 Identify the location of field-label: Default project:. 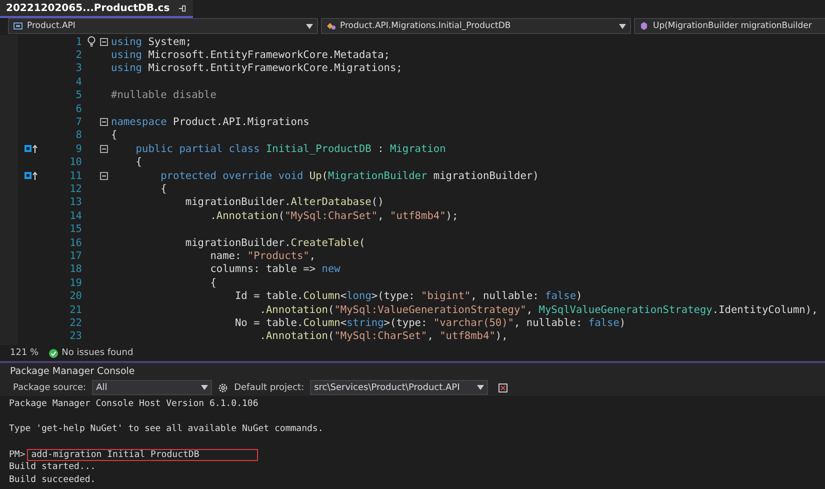
(269, 387).